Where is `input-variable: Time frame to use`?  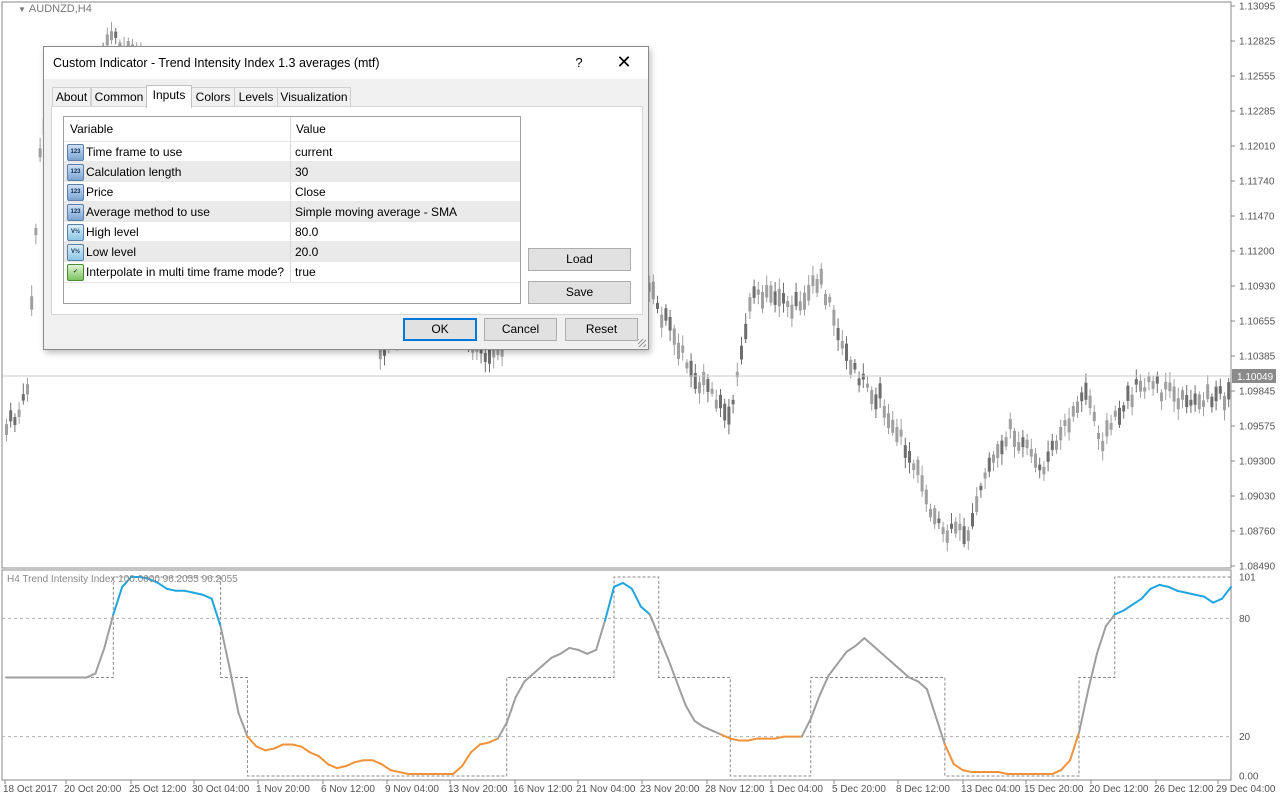 input-variable: Time frame to use is located at coordinates (134, 152).